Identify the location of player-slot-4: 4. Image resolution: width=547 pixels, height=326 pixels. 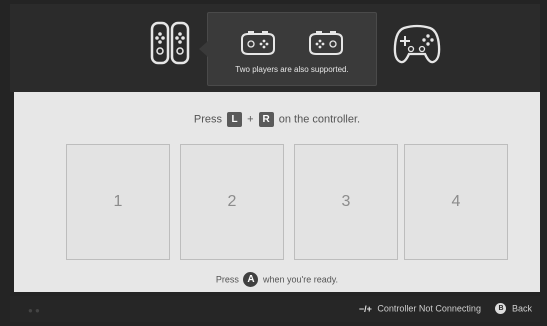
(456, 202).